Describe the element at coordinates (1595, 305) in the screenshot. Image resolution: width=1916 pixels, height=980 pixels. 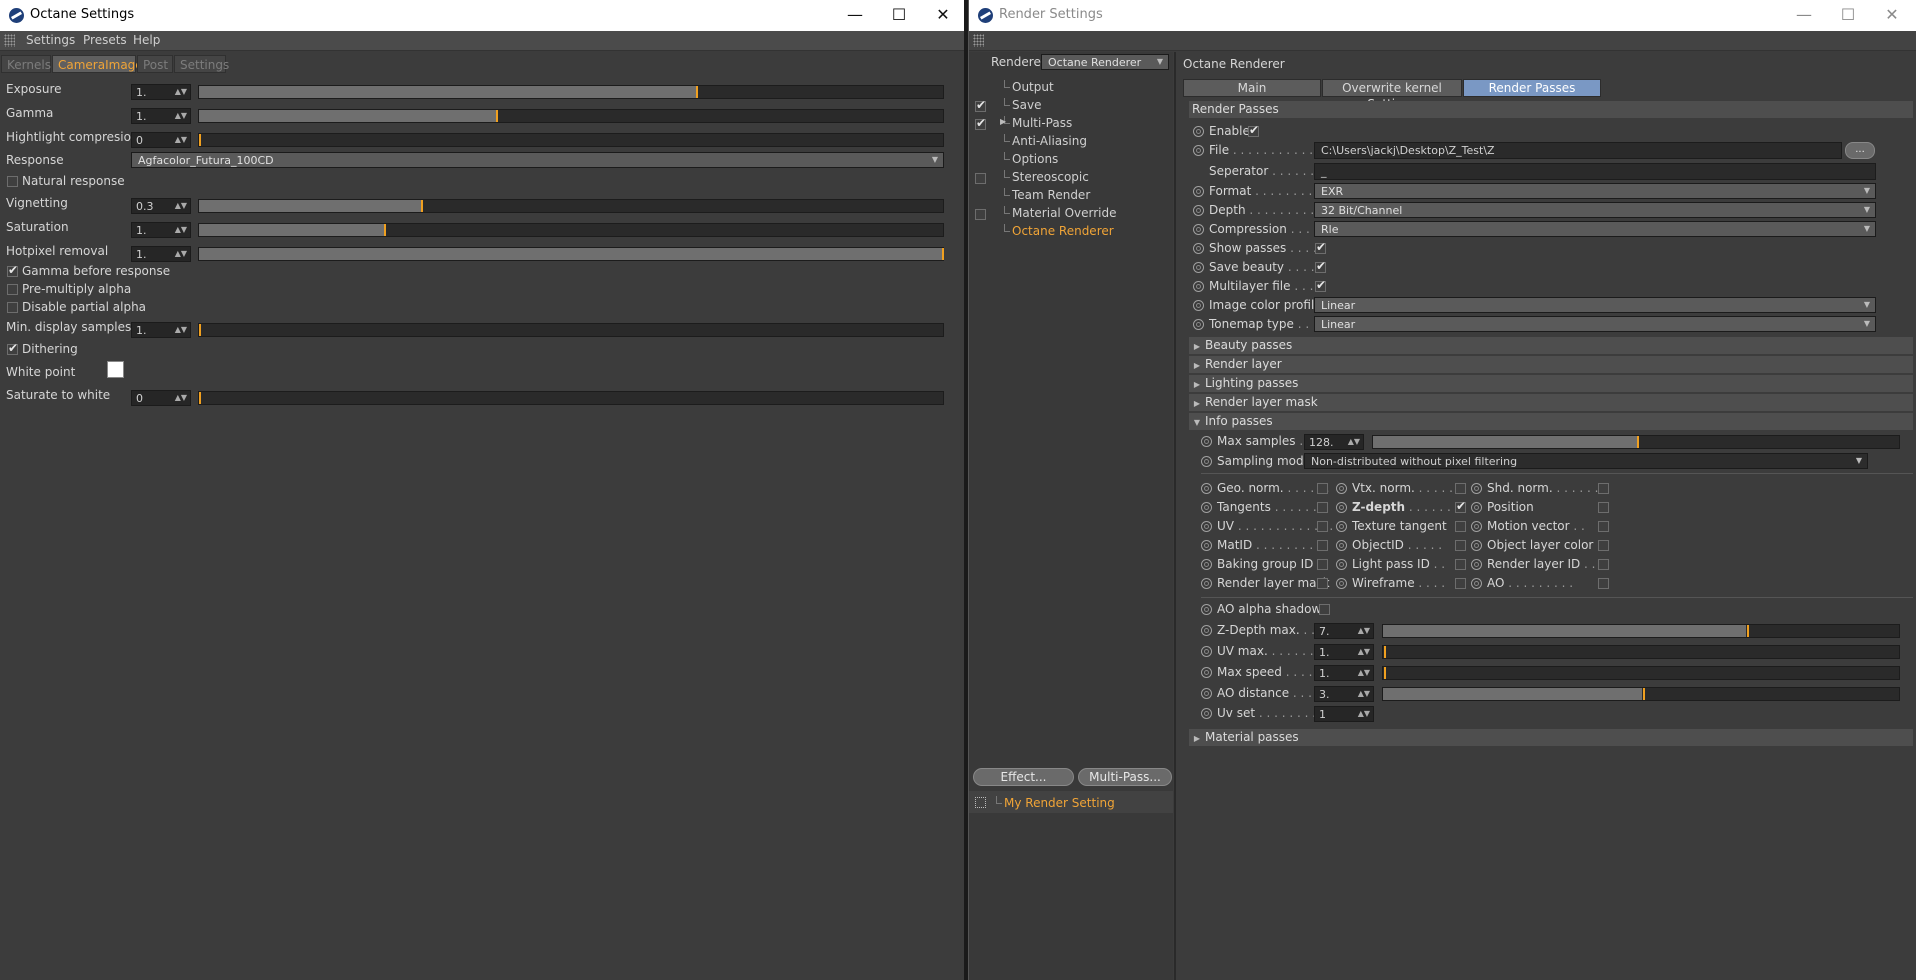
I see `image-color-profile-dropdown: Linear ▼` at that location.